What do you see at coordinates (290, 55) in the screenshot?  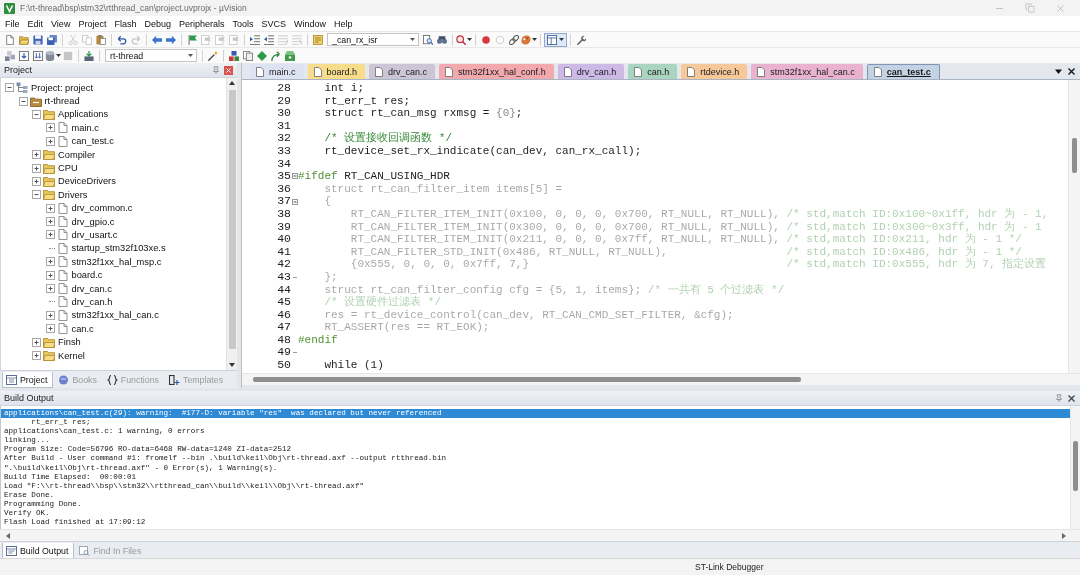 I see `package-icon` at bounding box center [290, 55].